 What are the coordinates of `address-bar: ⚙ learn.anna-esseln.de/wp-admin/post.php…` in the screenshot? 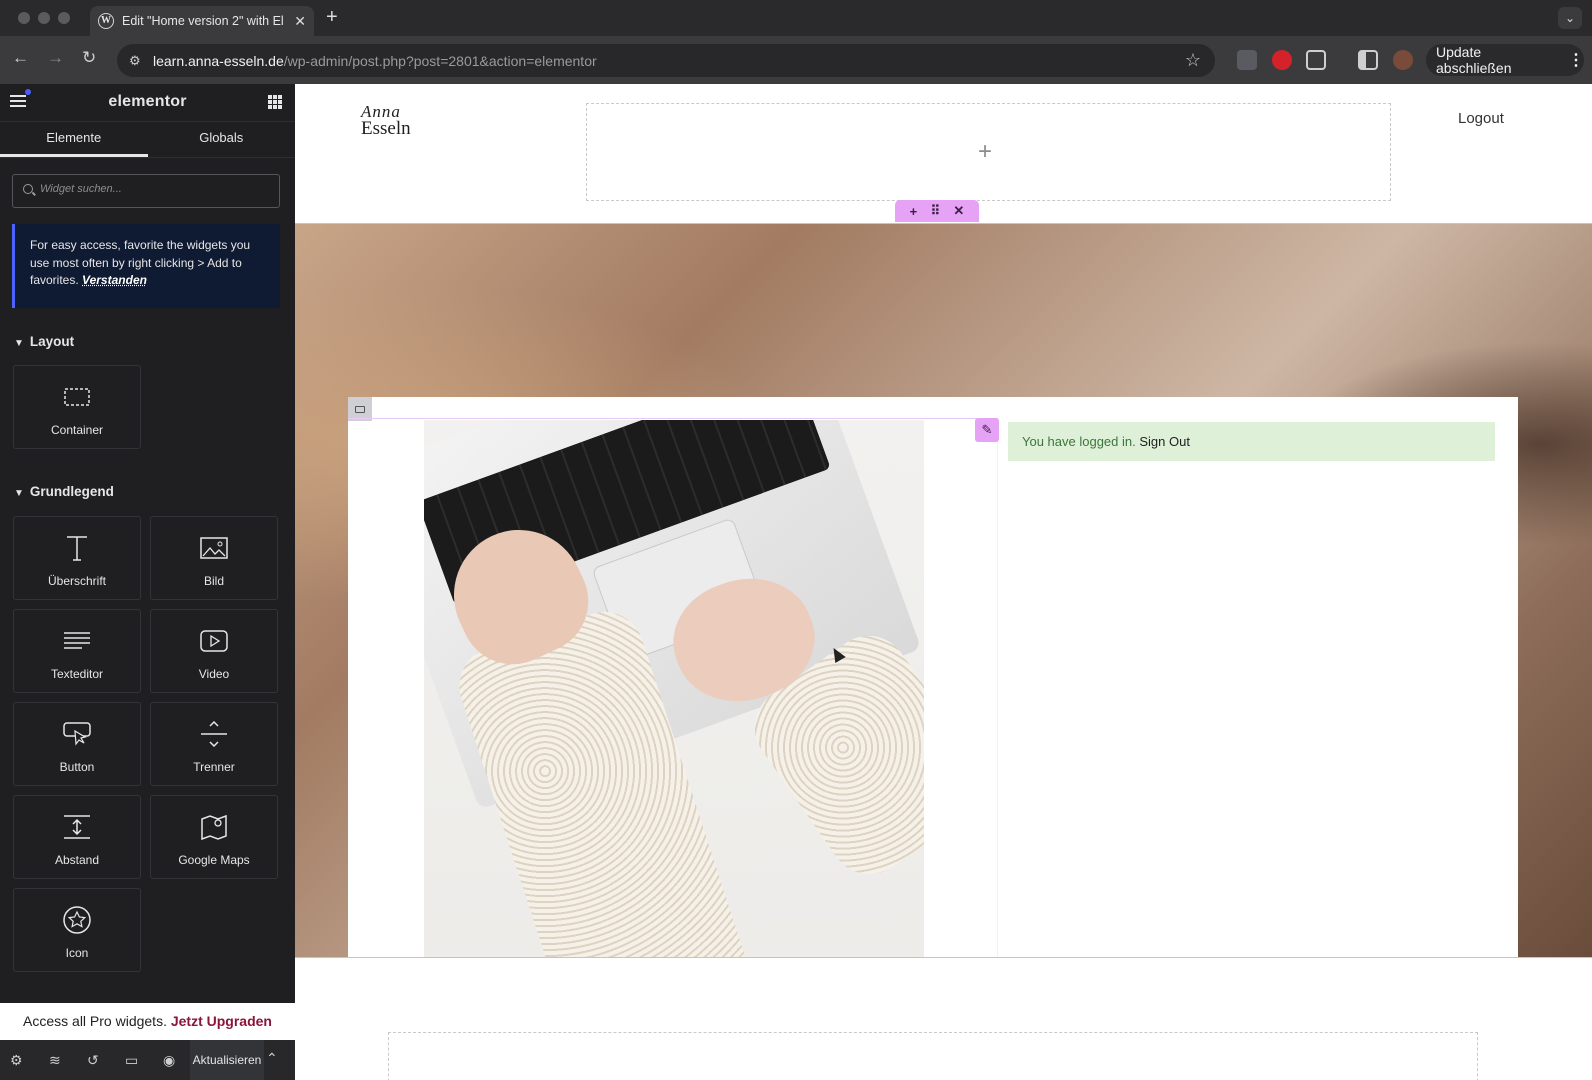 It's located at (666, 60).